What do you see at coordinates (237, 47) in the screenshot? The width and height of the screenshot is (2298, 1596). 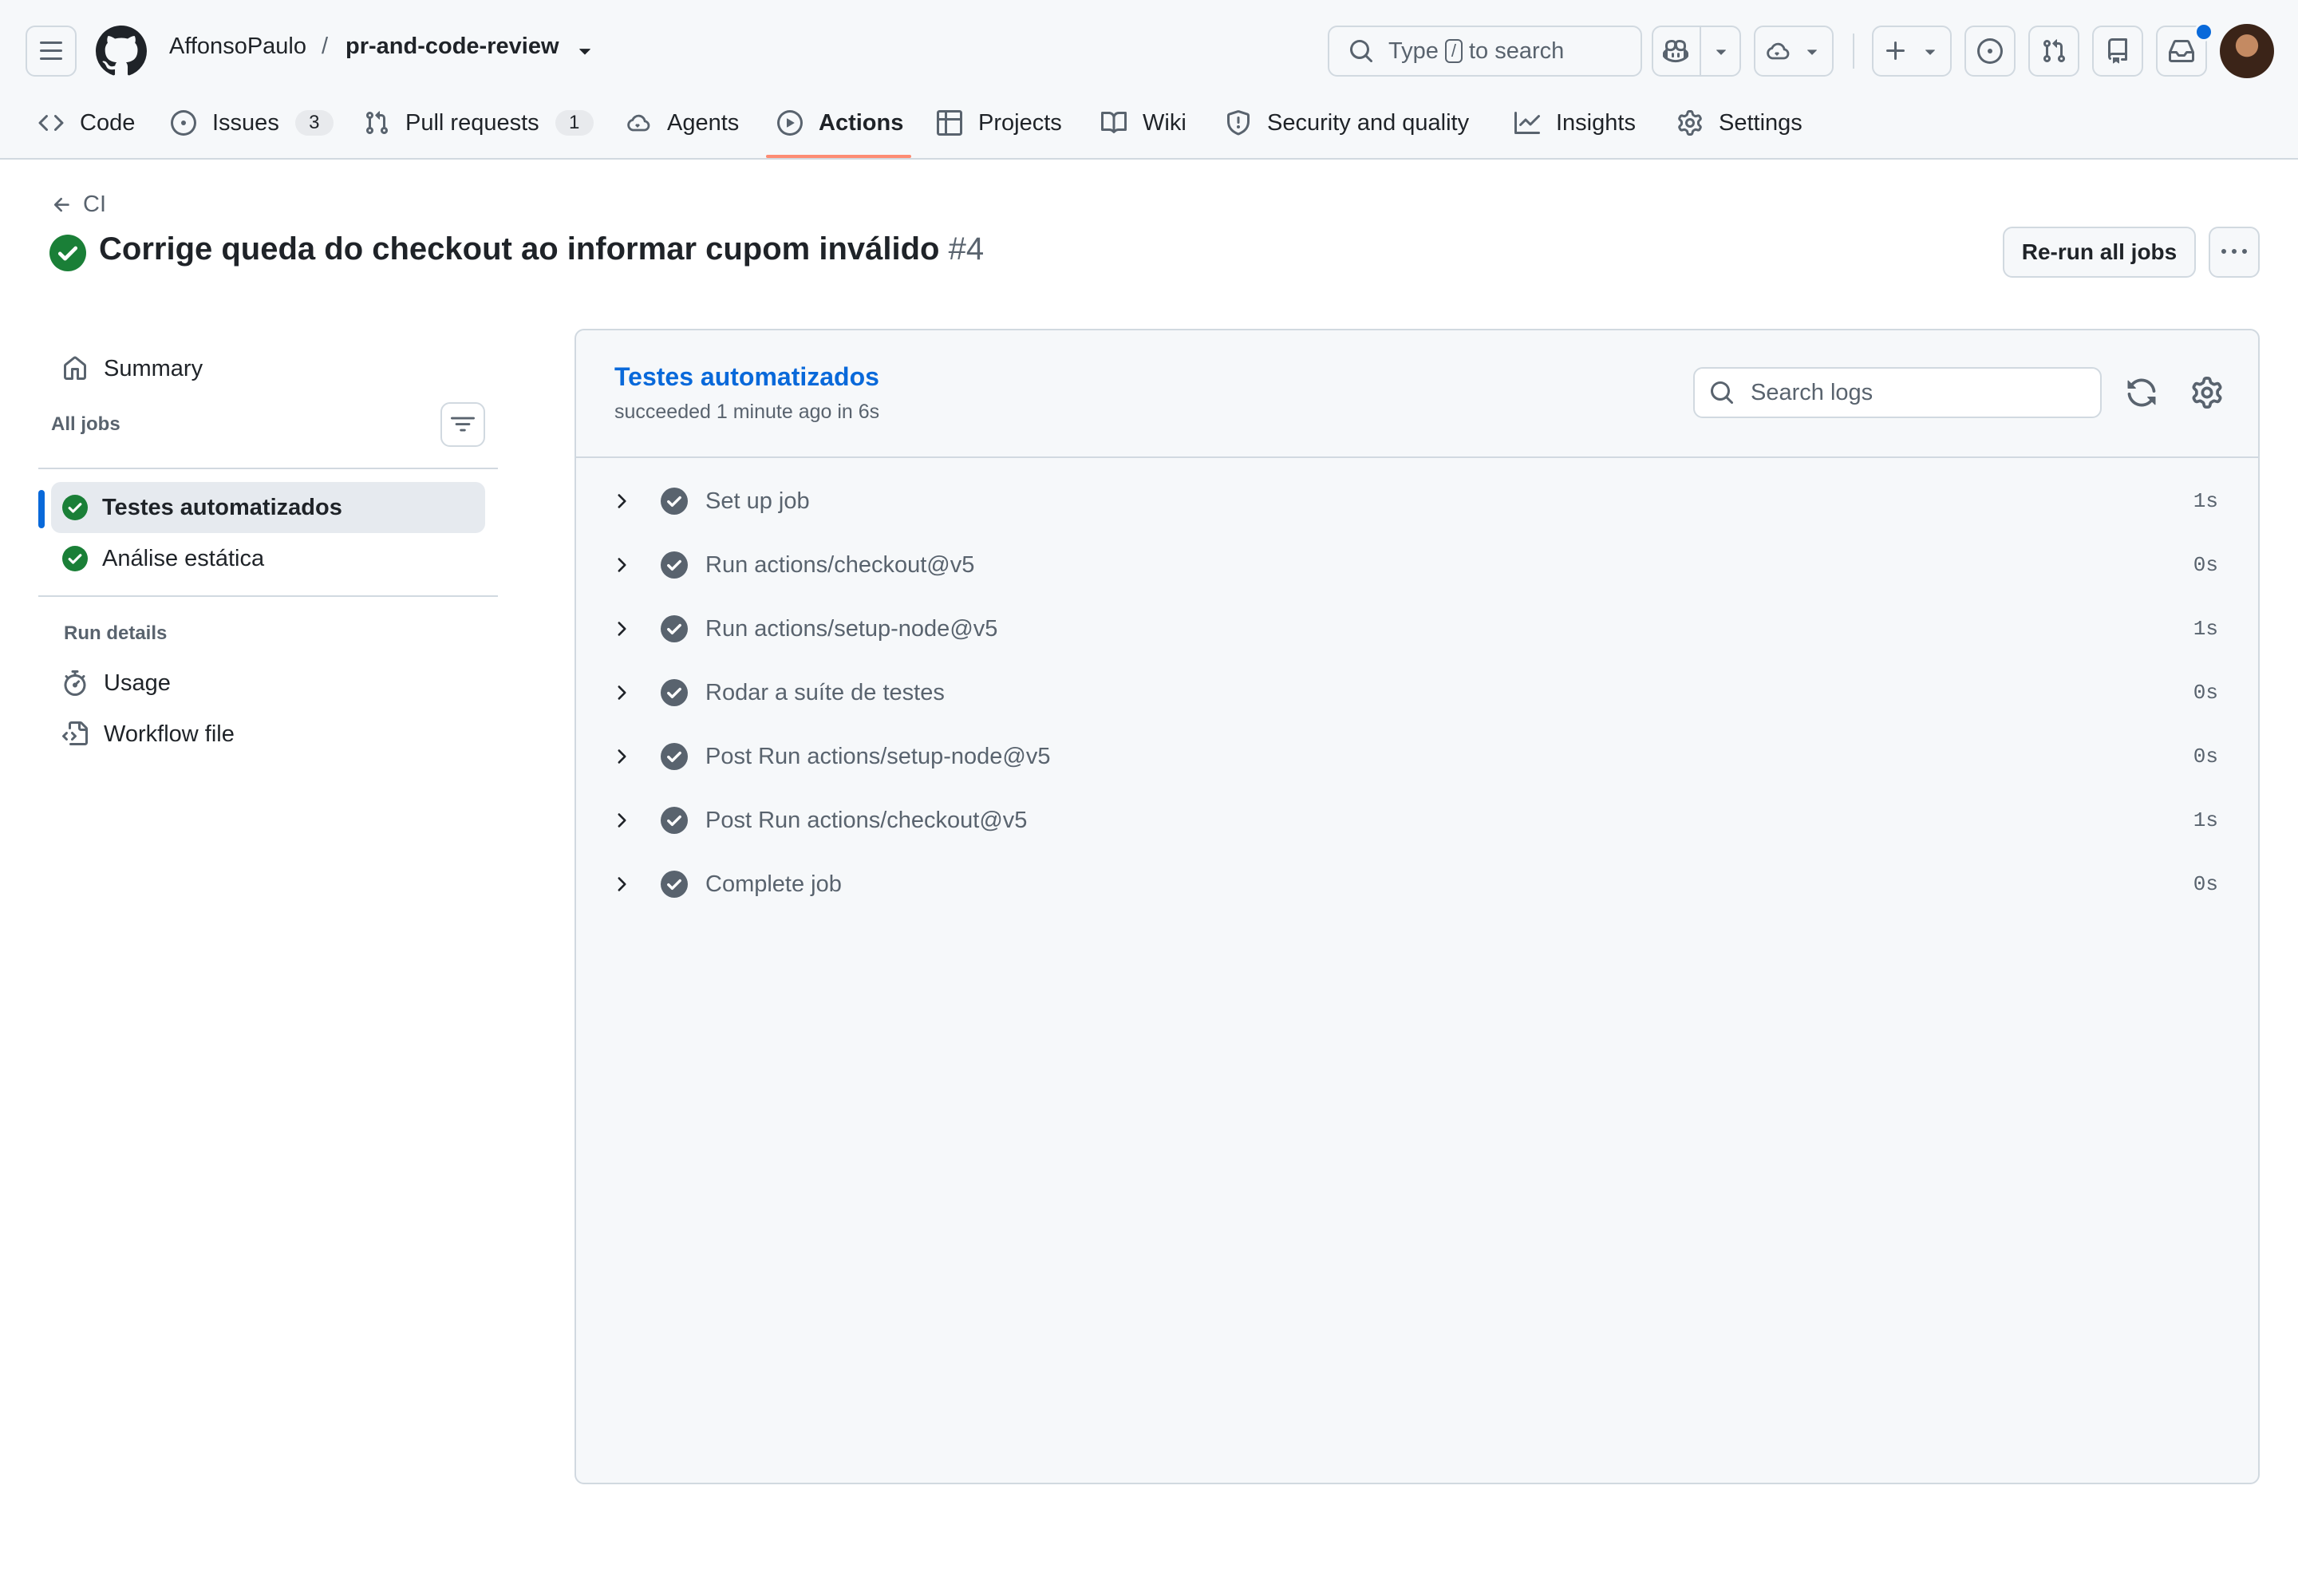 I see `owner-link: AffonsoPaulo` at bounding box center [237, 47].